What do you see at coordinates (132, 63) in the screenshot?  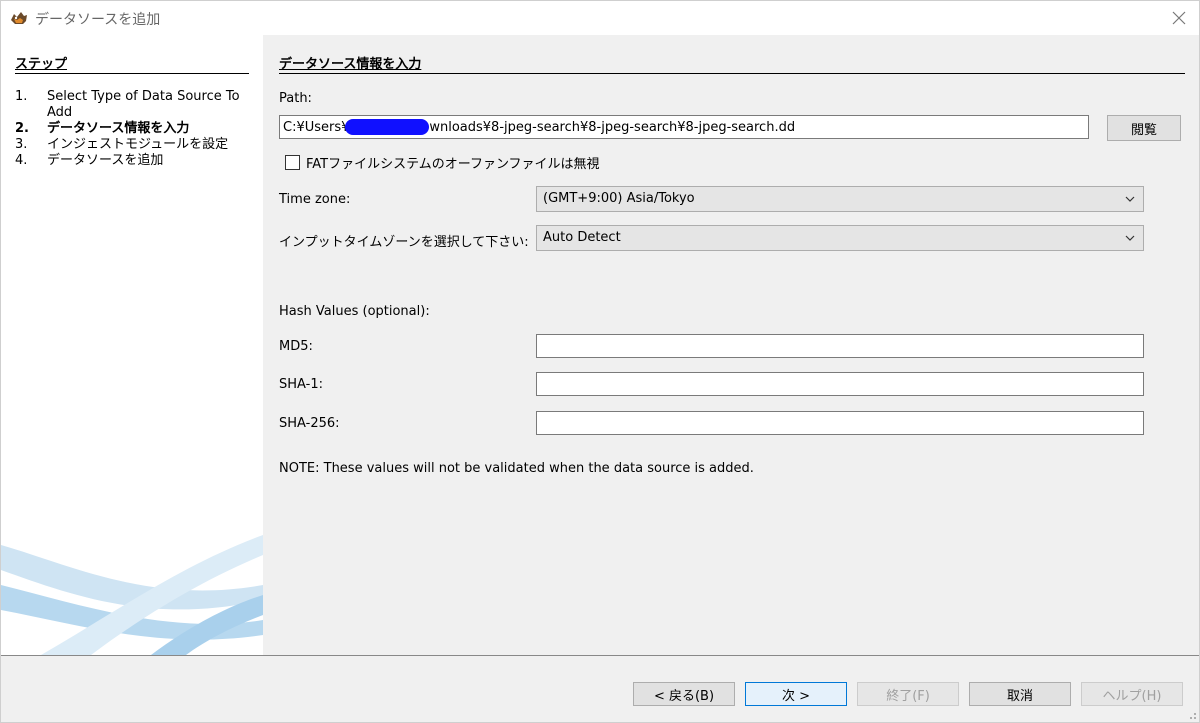 I see `steps-heading: ステップ` at bounding box center [132, 63].